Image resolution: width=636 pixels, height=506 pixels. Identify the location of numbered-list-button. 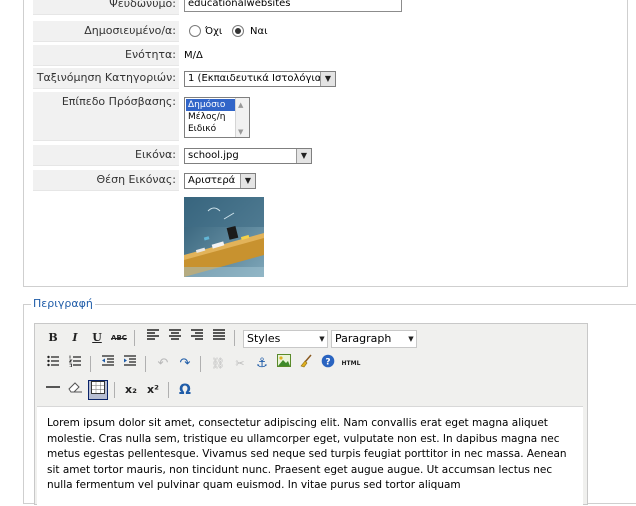
(75, 364).